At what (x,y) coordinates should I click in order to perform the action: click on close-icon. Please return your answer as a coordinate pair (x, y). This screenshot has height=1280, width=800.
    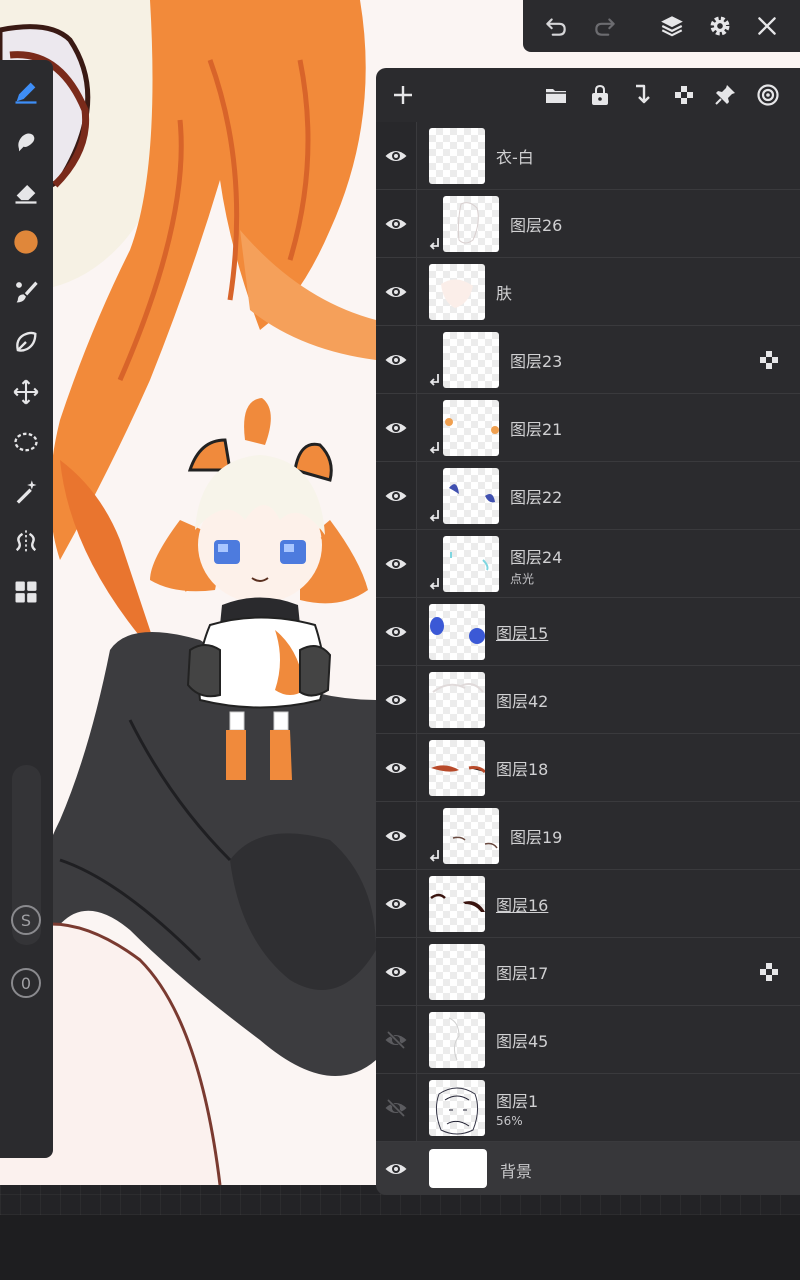
    Looking at the image, I should click on (767, 26).